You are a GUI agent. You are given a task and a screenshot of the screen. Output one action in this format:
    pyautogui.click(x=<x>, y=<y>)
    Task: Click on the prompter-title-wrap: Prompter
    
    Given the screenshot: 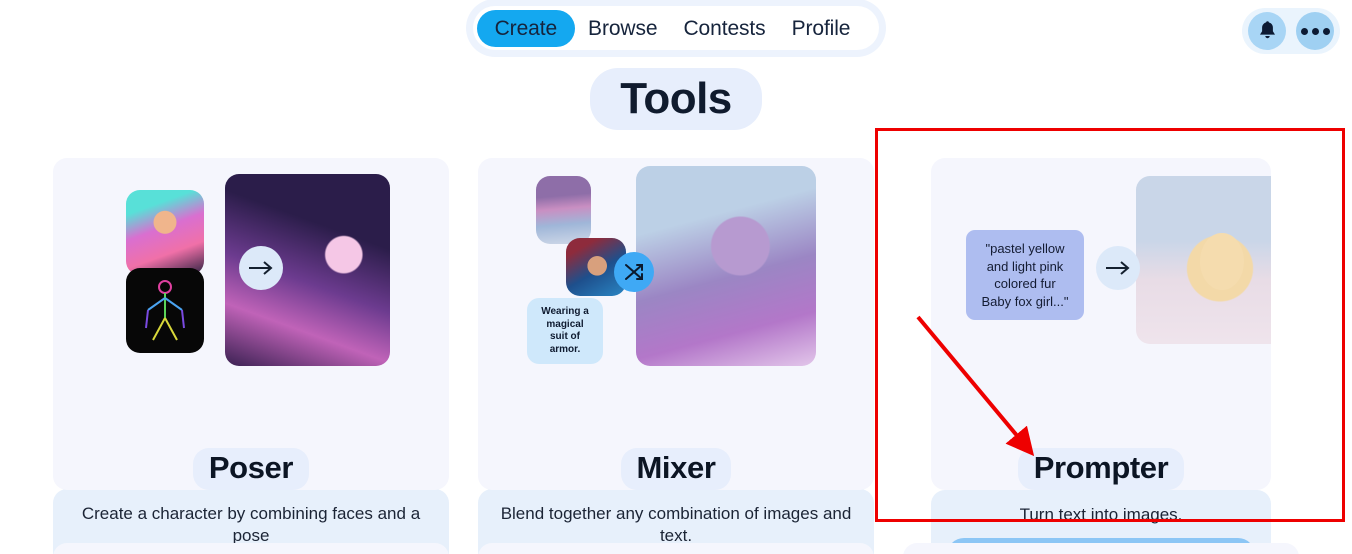 What is the action you would take?
    pyautogui.click(x=1101, y=469)
    